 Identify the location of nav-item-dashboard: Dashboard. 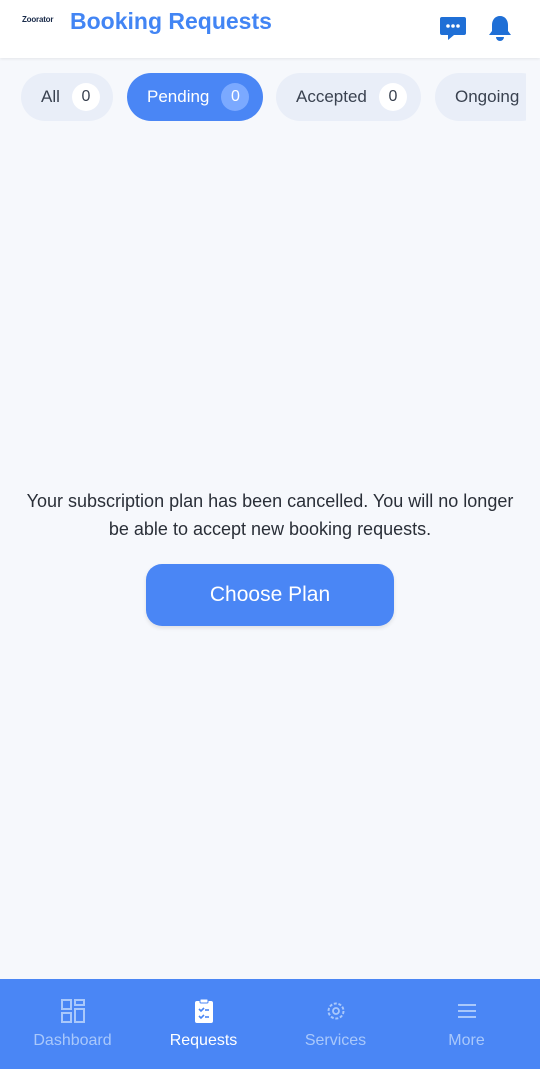
(72, 1024).